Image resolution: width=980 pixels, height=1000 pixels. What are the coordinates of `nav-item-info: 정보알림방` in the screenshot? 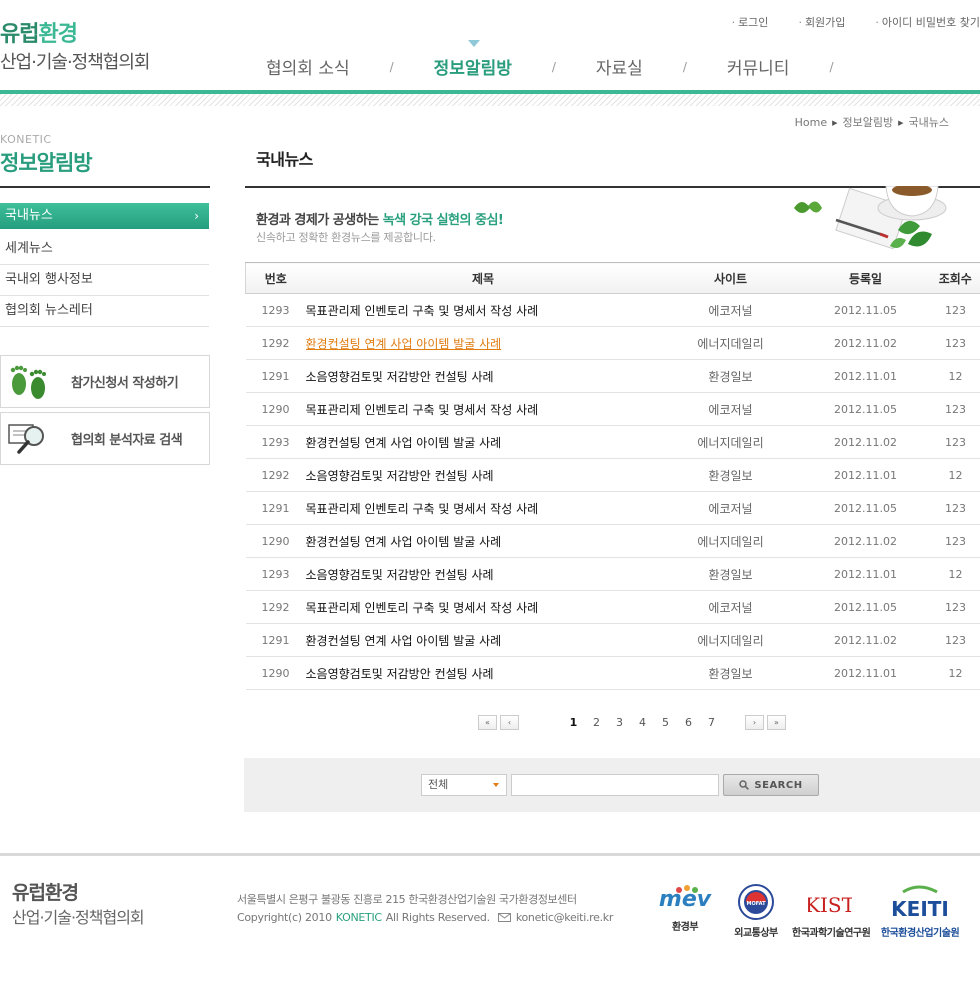 It's located at (473, 59).